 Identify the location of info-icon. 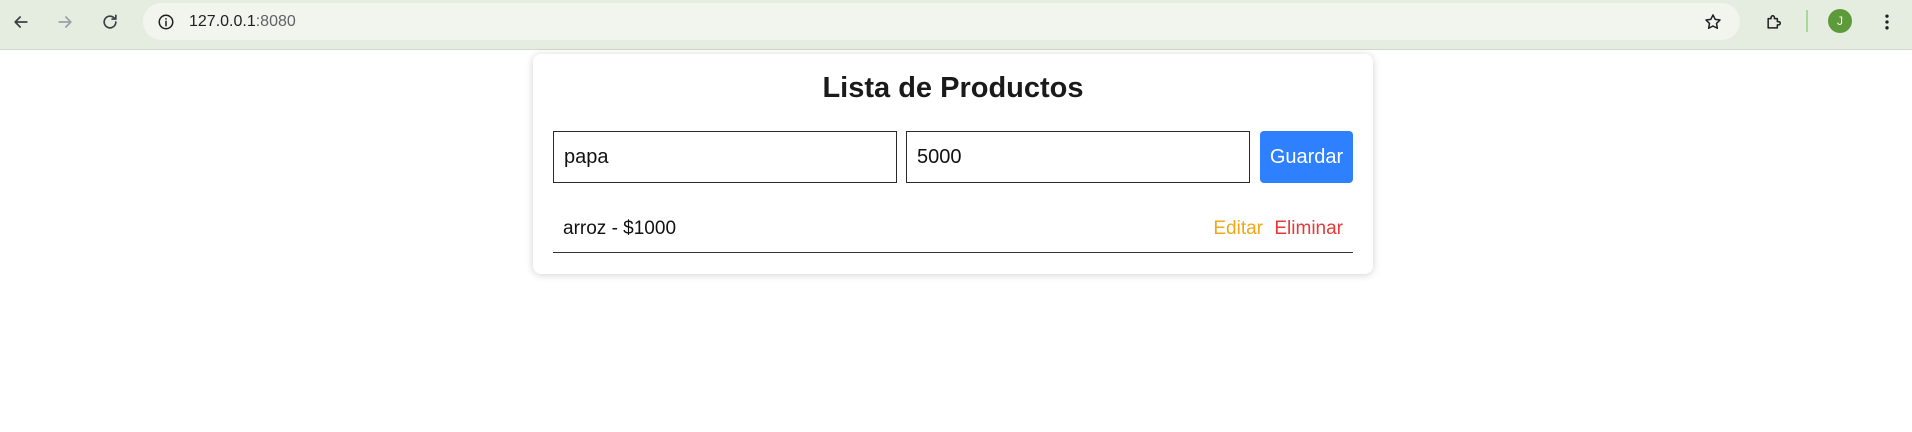
(166, 22).